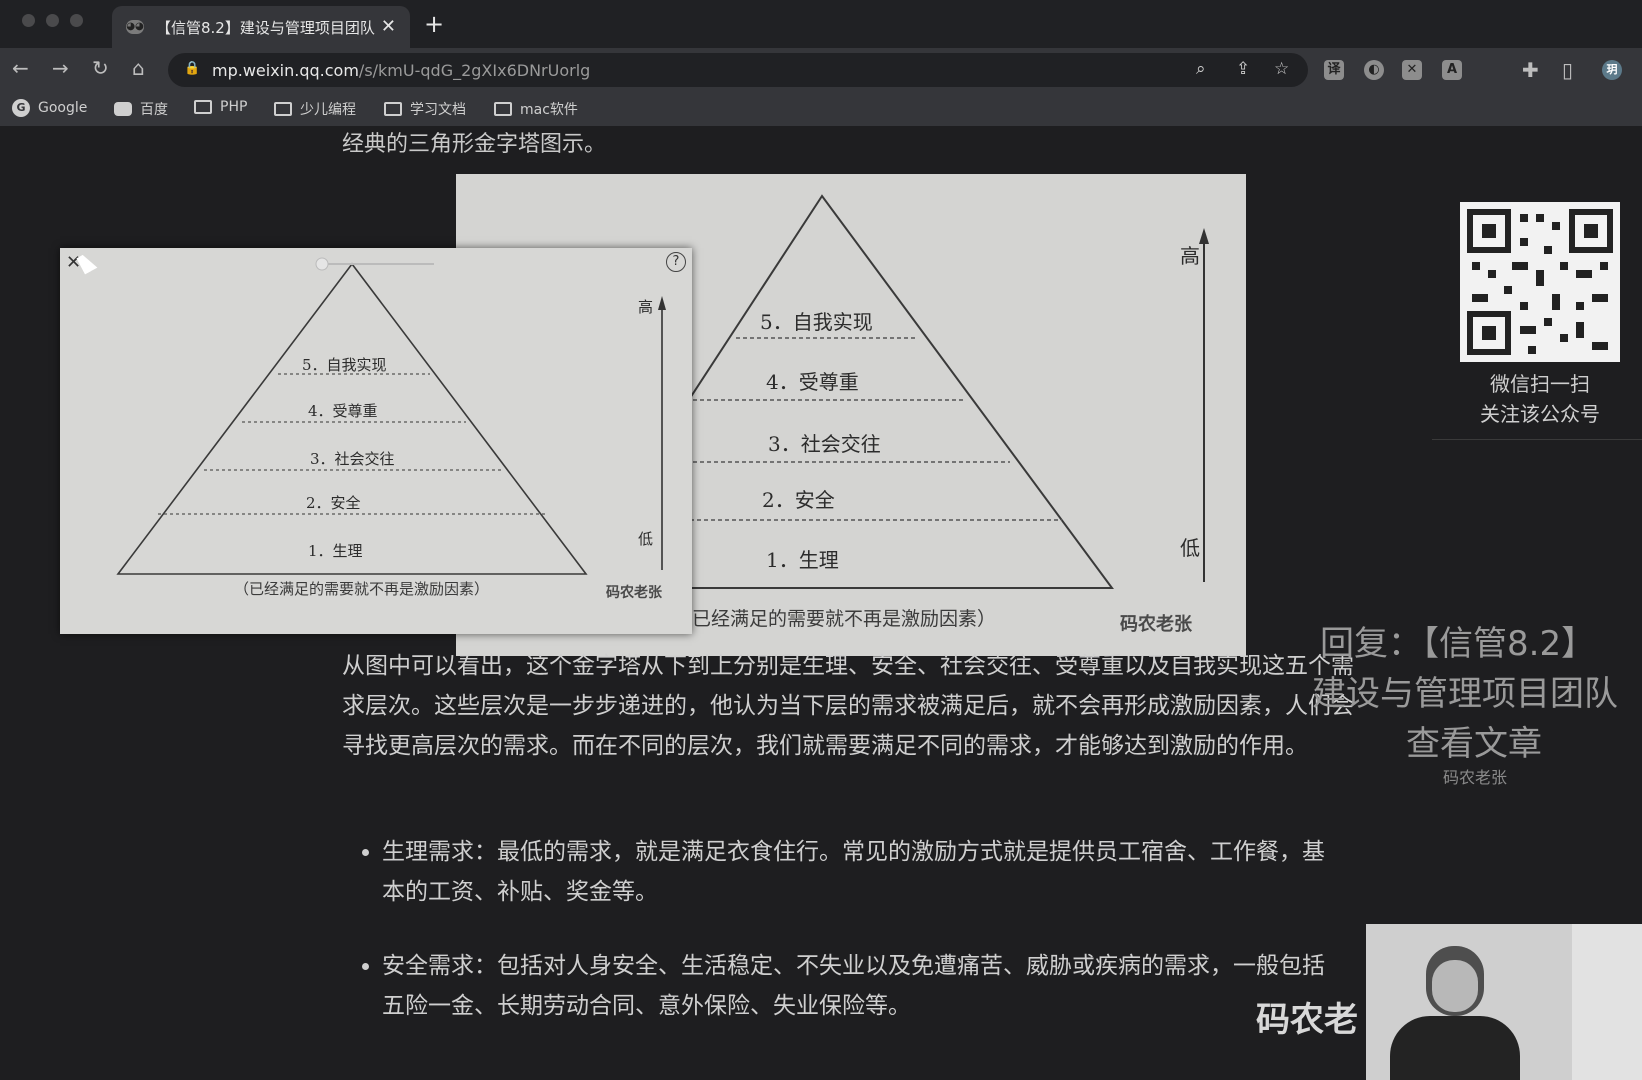 The width and height of the screenshot is (1642, 1080). What do you see at coordinates (844, 619) in the screenshot?
I see `pyramid-caption: 已经满足的需要就不再是激励因素）` at bounding box center [844, 619].